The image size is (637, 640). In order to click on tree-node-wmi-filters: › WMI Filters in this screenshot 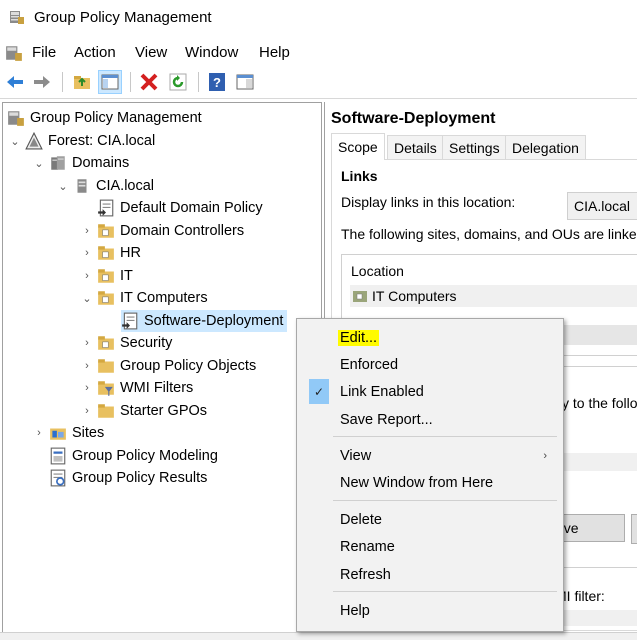, I will do `click(137, 388)`.